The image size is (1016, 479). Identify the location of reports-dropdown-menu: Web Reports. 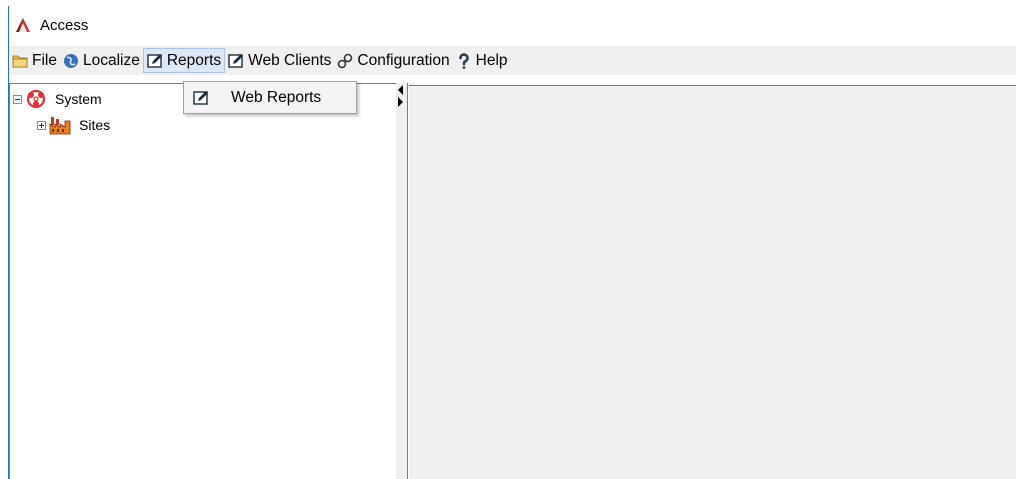
(270, 97).